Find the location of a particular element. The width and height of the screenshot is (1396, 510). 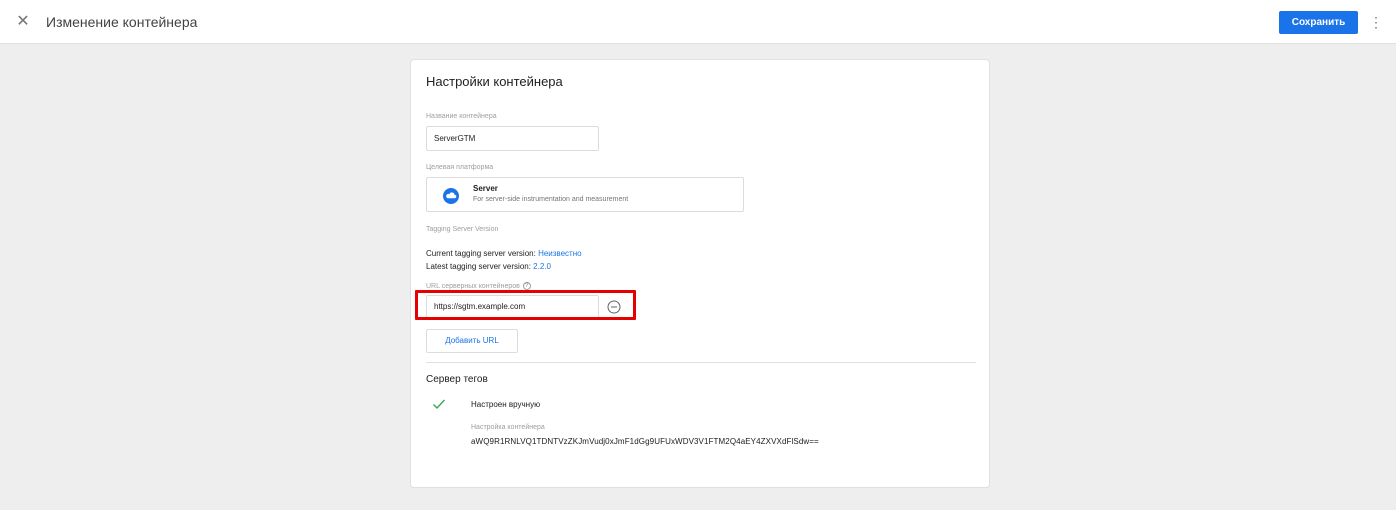

platform-name: Server is located at coordinates (485, 188).